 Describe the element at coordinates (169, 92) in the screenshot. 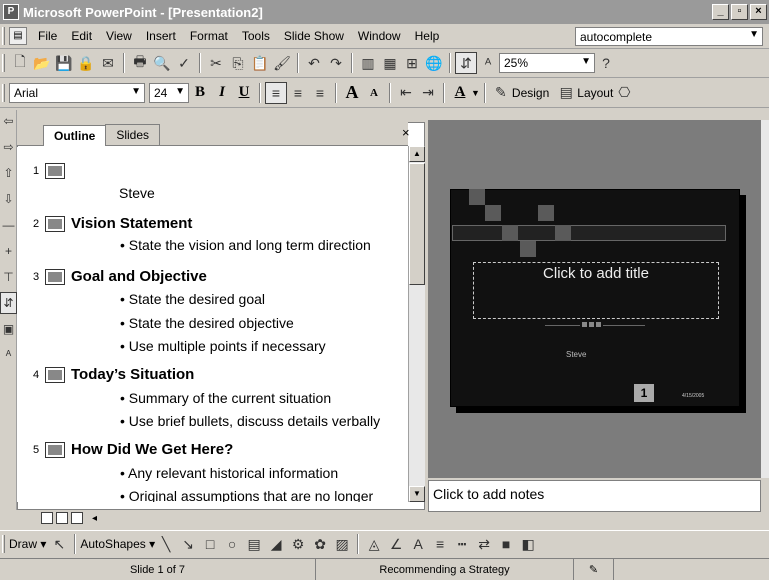

I see `font-size-combo: 24 ▼` at that location.